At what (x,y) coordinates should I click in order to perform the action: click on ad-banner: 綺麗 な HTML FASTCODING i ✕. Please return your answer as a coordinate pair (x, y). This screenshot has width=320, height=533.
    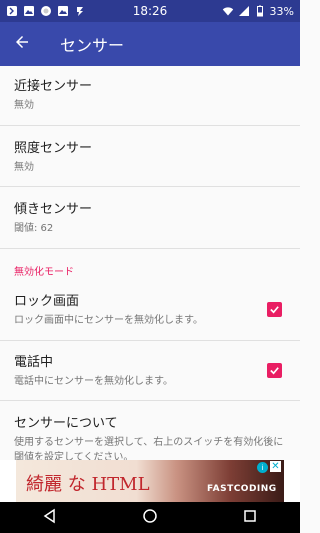
    Looking at the image, I should click on (150, 481).